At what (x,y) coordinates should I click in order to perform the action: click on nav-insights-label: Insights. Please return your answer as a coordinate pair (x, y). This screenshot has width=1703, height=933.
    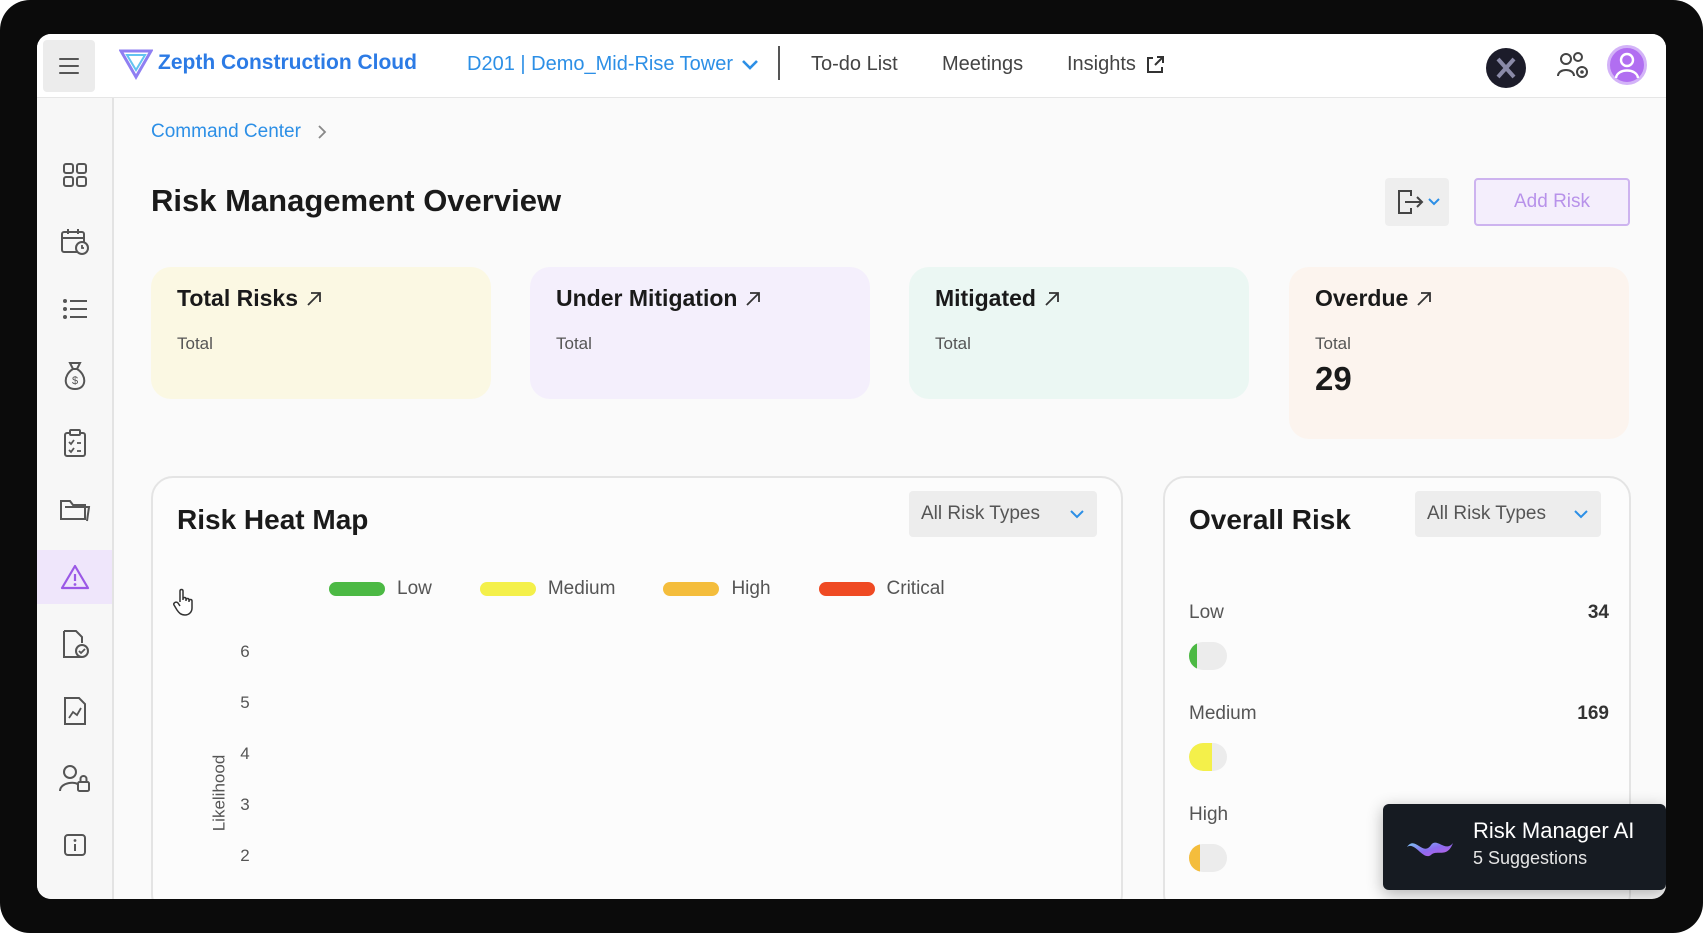
    Looking at the image, I should click on (1101, 64).